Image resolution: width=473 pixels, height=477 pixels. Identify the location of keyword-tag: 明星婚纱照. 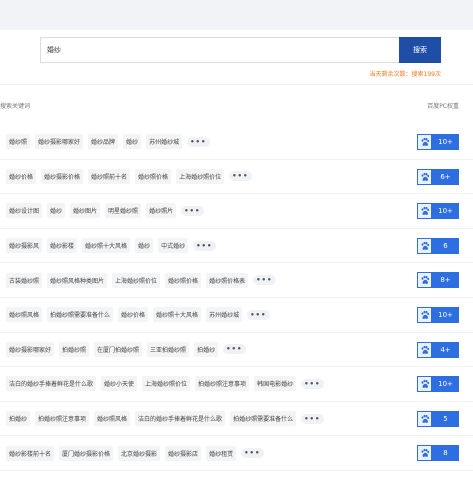
(123, 211).